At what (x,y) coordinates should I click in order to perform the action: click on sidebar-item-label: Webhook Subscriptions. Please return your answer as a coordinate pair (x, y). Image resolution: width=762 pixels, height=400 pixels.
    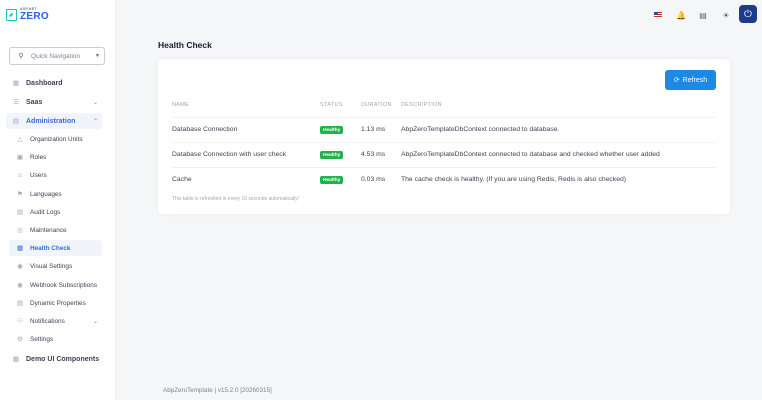
    Looking at the image, I should click on (64, 285).